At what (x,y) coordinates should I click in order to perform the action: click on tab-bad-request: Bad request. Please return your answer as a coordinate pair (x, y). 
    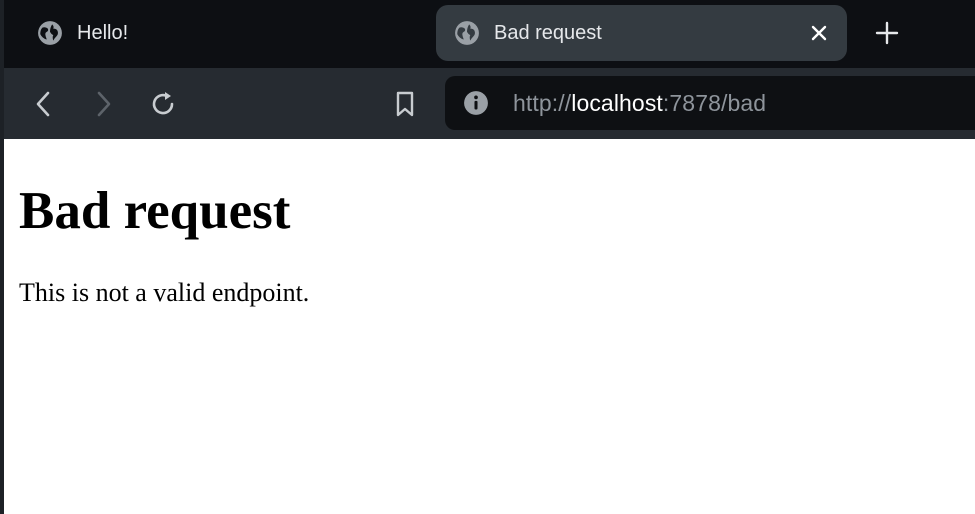
    Looking at the image, I should click on (641, 33).